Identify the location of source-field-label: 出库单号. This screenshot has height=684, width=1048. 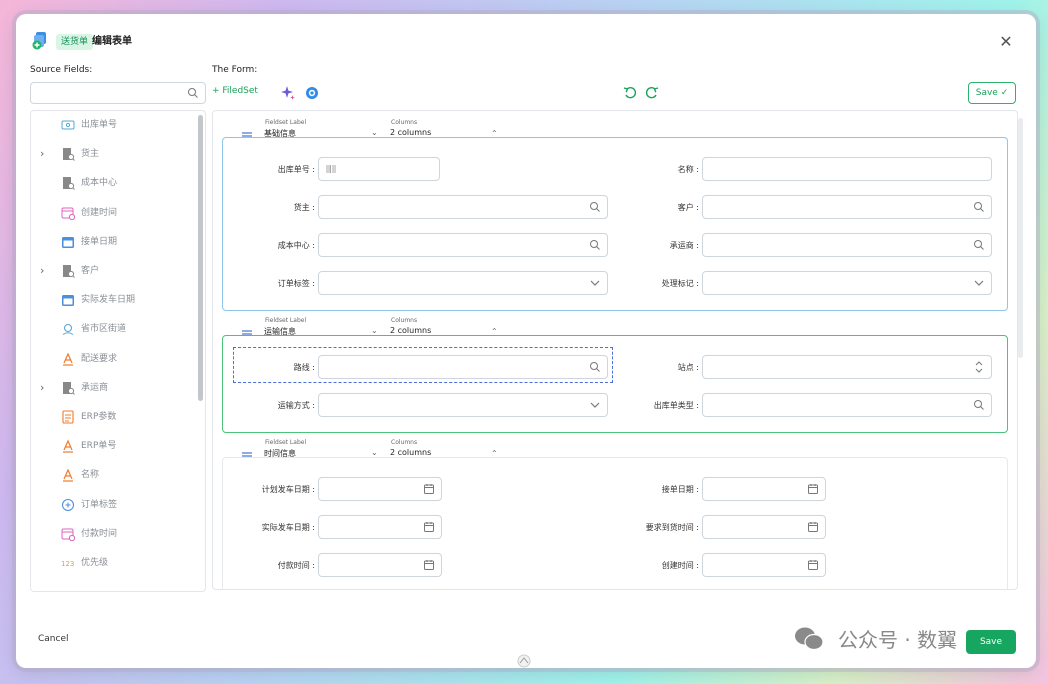
(99, 125).